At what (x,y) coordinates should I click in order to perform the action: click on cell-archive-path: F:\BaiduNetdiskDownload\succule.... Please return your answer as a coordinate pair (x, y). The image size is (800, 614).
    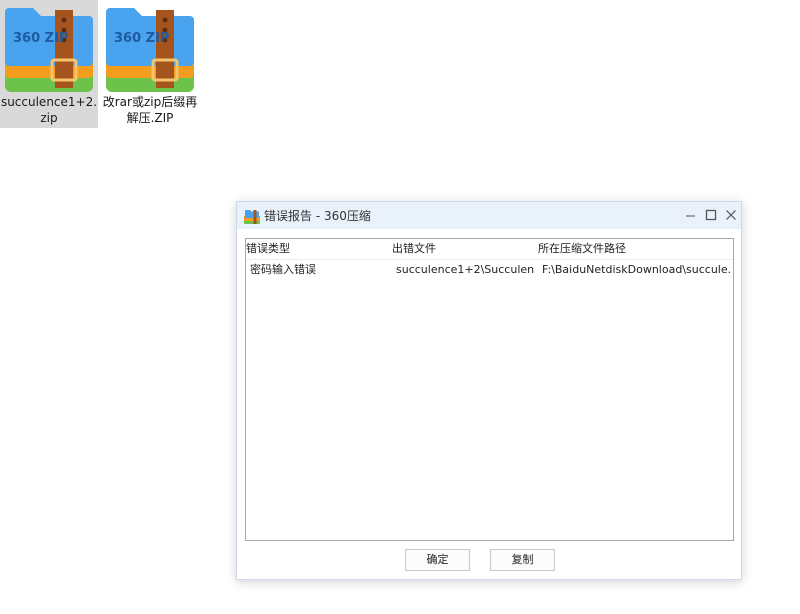
    Looking at the image, I should click on (636, 269).